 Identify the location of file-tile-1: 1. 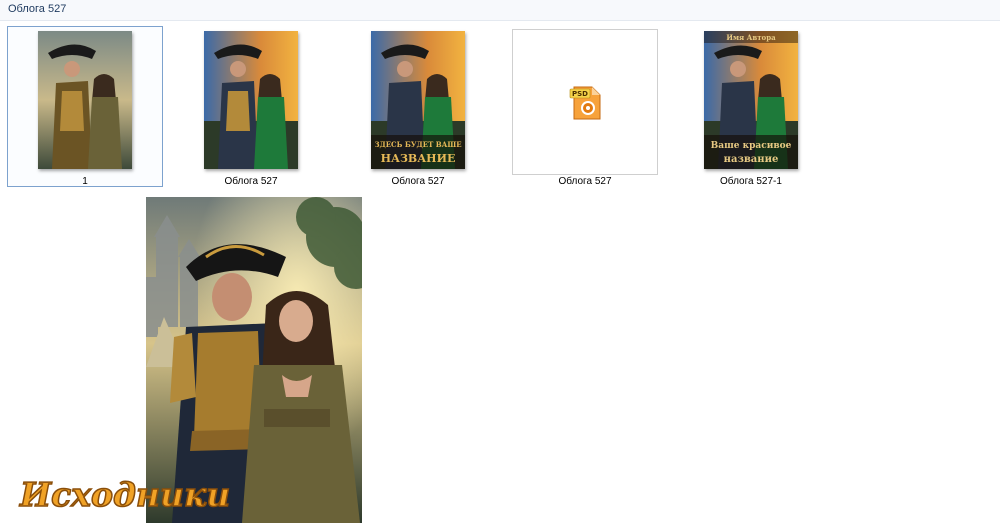
(85, 106).